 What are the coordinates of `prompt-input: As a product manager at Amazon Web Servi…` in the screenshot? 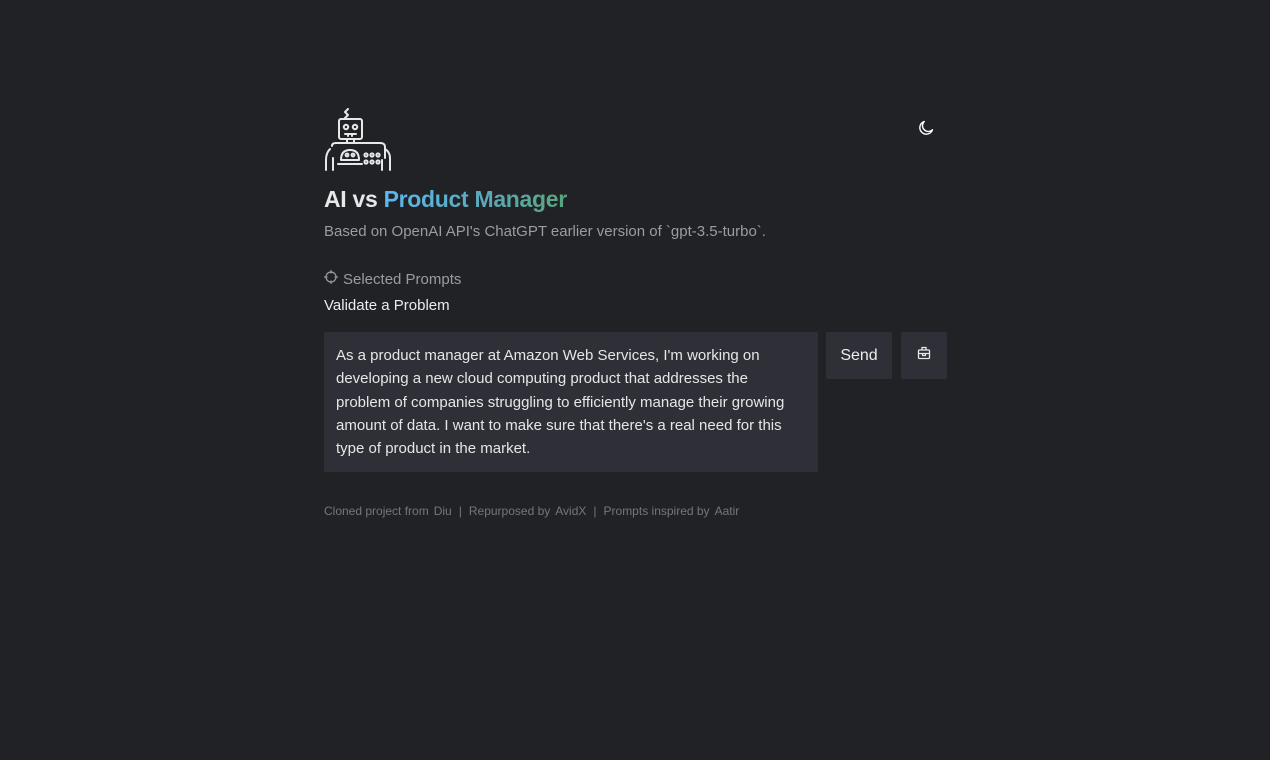 It's located at (571, 402).